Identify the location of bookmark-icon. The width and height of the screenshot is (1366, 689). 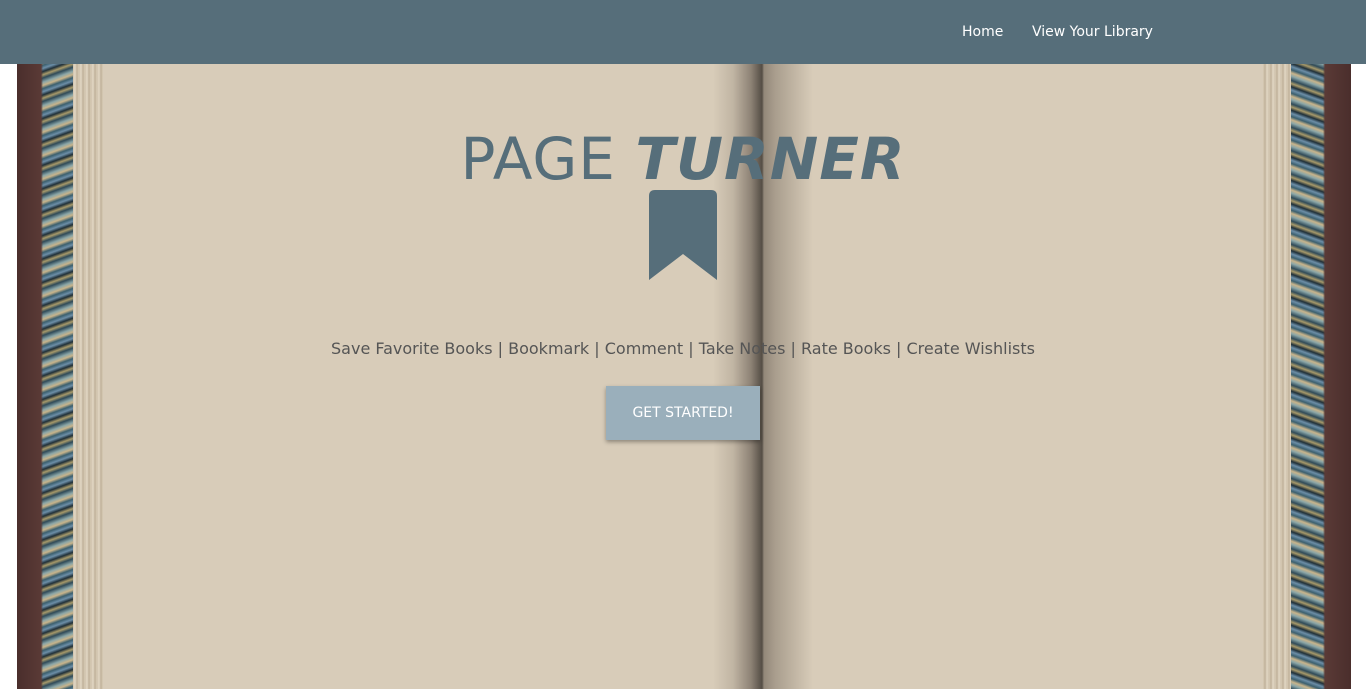
(683, 235).